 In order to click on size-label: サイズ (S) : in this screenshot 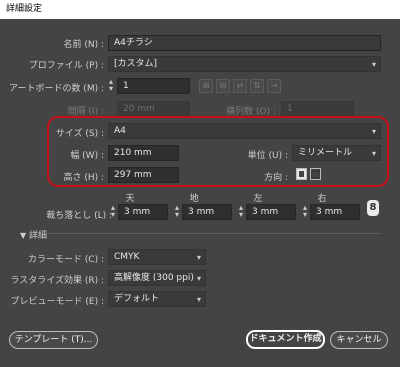, I will do `click(79, 134)`.